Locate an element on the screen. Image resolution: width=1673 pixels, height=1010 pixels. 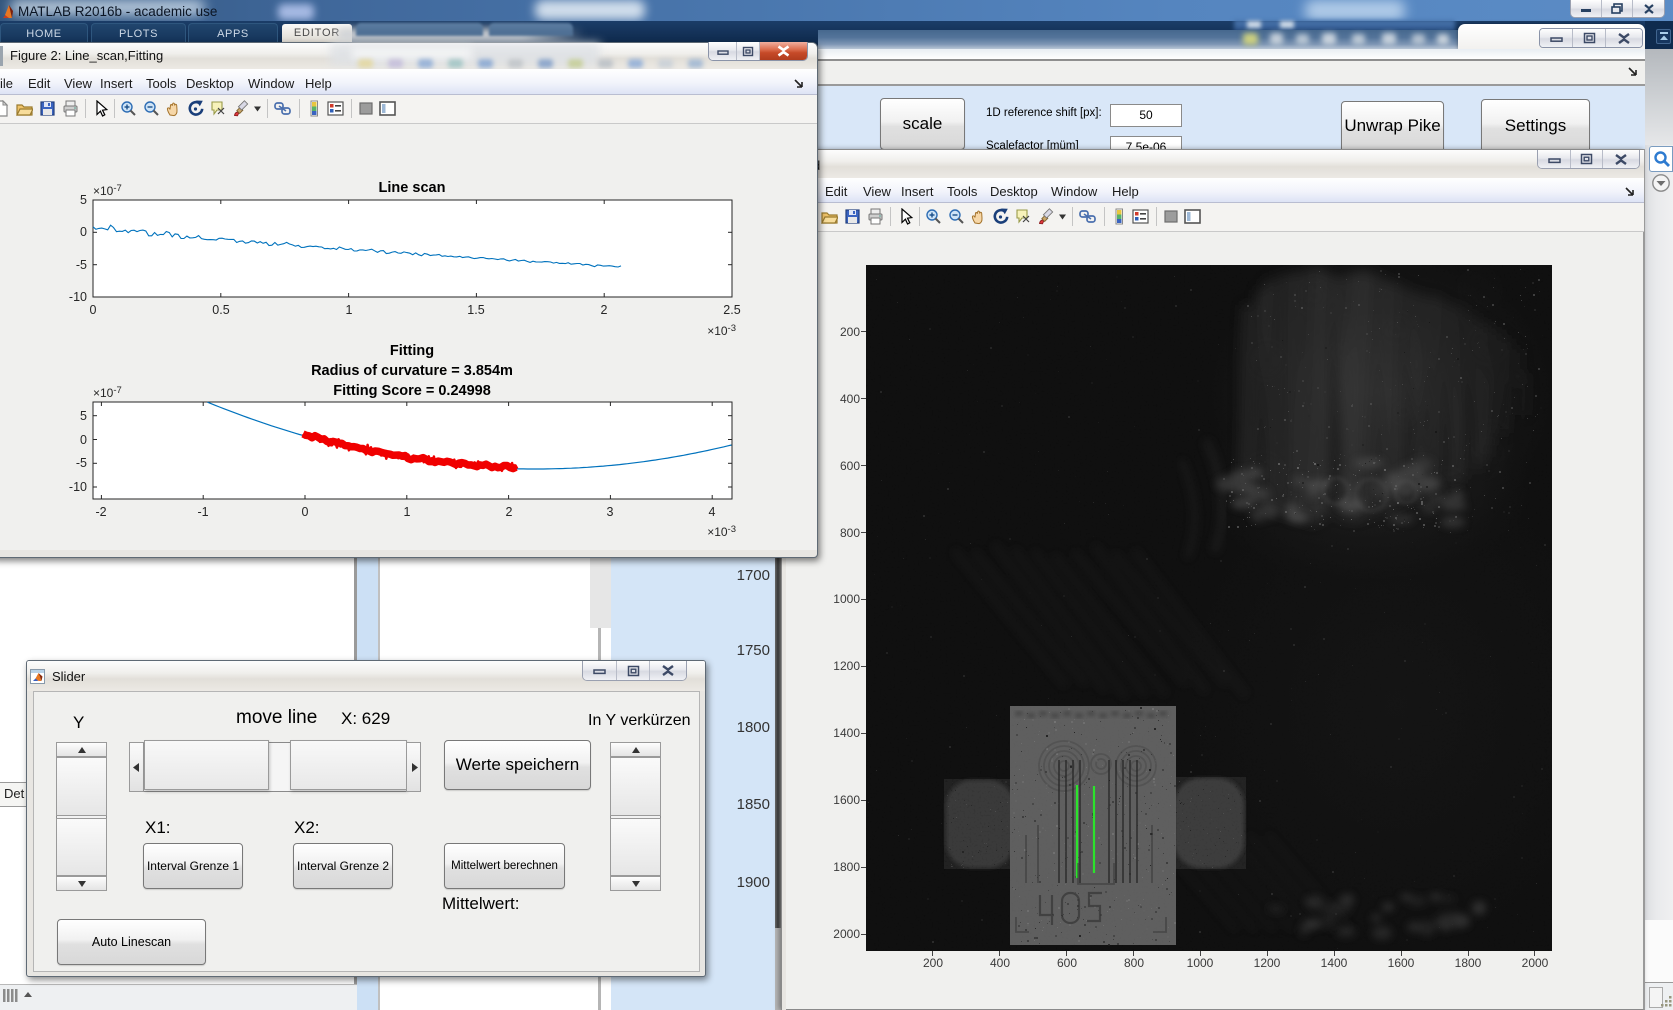
svg-text: Line scan is located at coordinates (412, 188).